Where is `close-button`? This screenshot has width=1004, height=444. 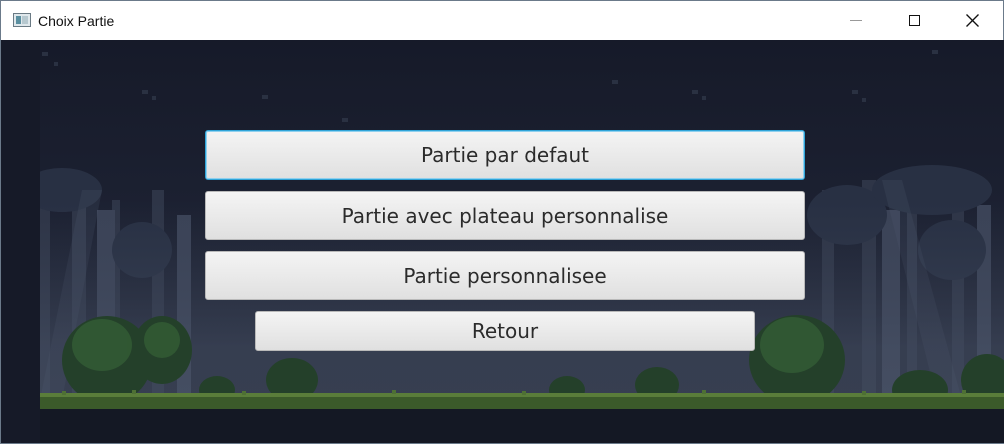
close-button is located at coordinates (972, 20).